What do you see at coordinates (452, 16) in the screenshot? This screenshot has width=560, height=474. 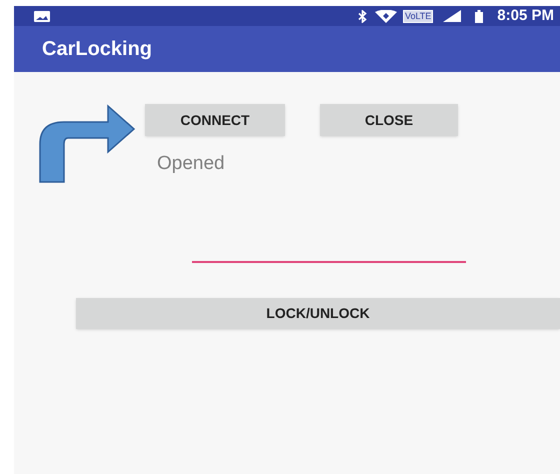 I see `signal-icon` at bounding box center [452, 16].